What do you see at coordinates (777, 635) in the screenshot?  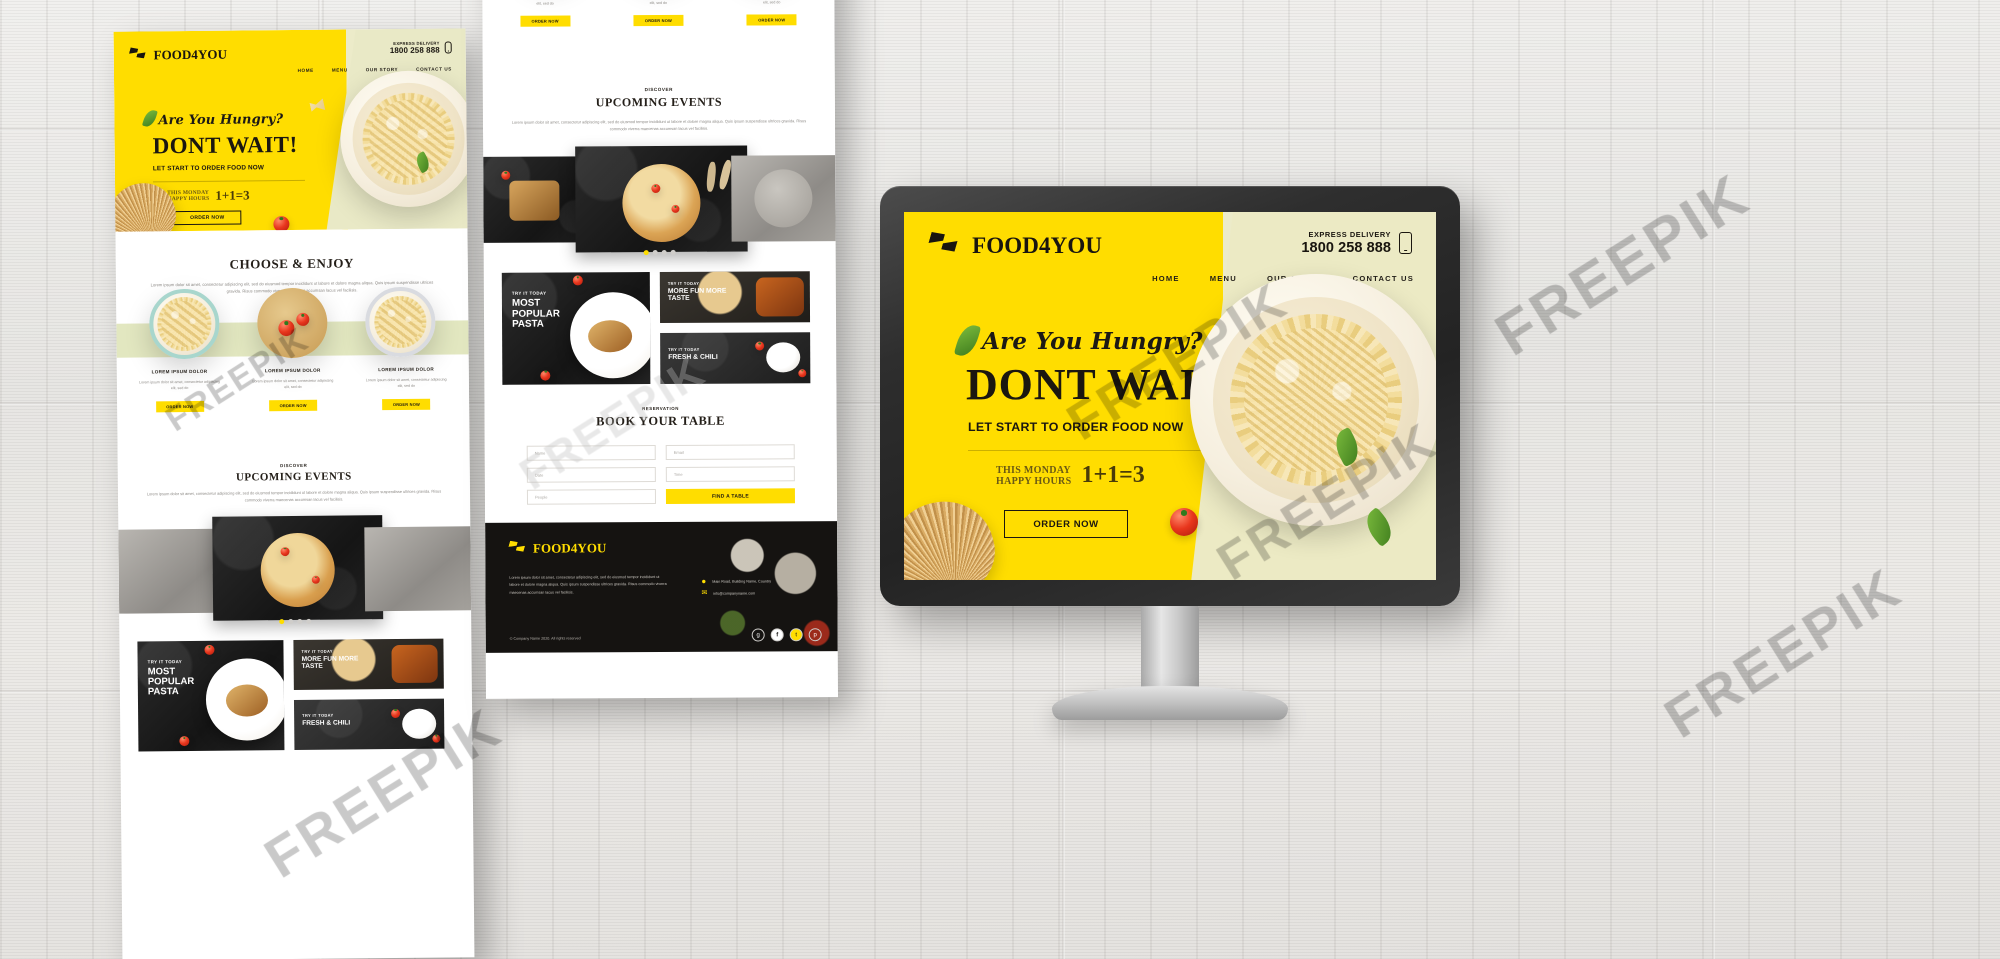 I see `facebook-icon: f` at bounding box center [777, 635].